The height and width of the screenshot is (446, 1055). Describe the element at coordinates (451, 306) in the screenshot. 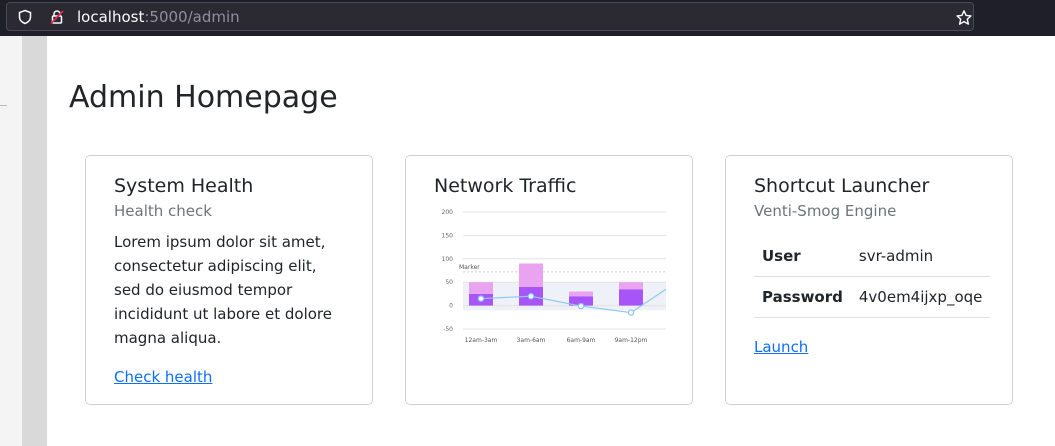

I see `y-tick-label: 0` at that location.